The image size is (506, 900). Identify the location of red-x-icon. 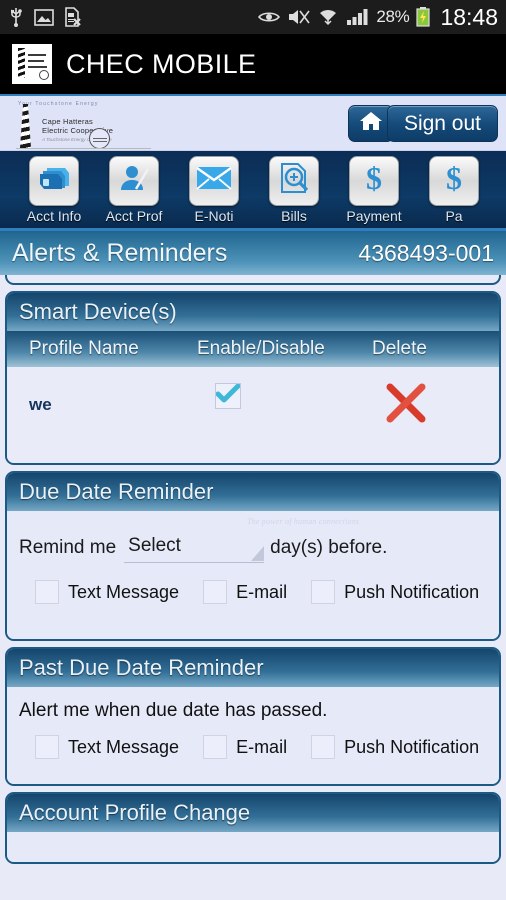
(406, 405).